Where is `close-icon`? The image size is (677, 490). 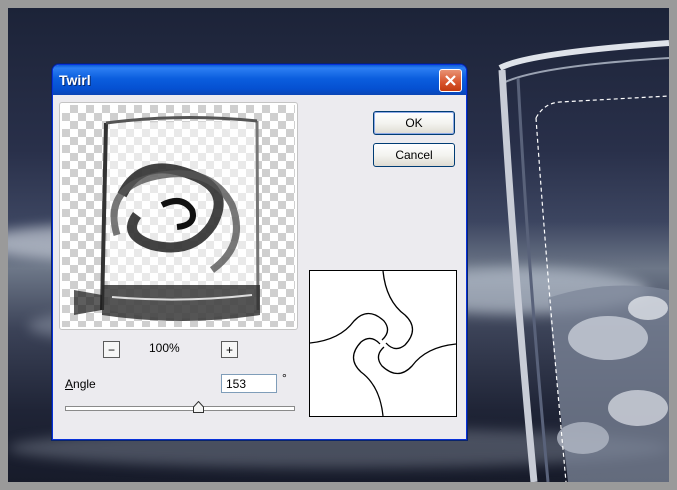 close-icon is located at coordinates (450, 80).